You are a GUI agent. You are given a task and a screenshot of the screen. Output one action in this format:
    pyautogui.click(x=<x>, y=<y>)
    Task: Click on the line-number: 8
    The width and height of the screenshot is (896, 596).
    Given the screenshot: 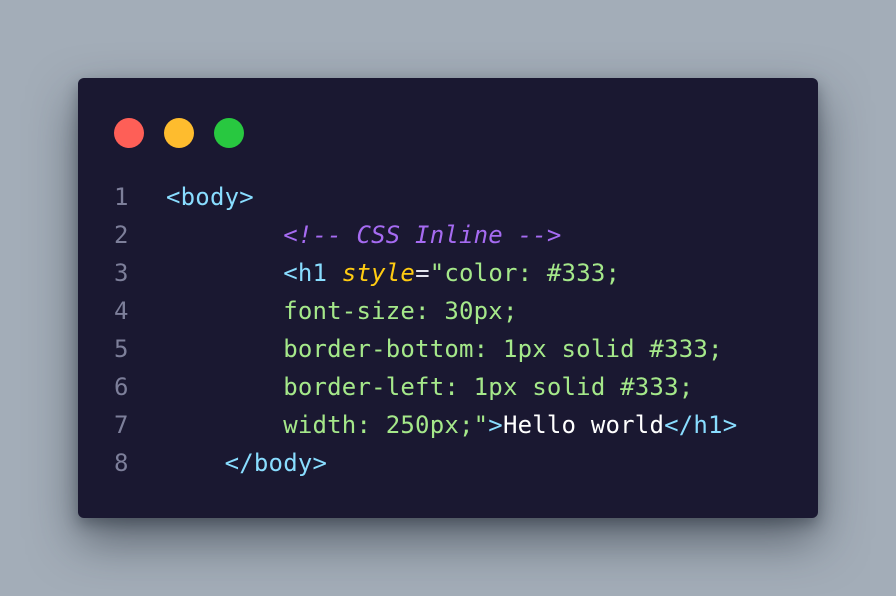 What is the action you would take?
    pyautogui.click(x=121, y=463)
    